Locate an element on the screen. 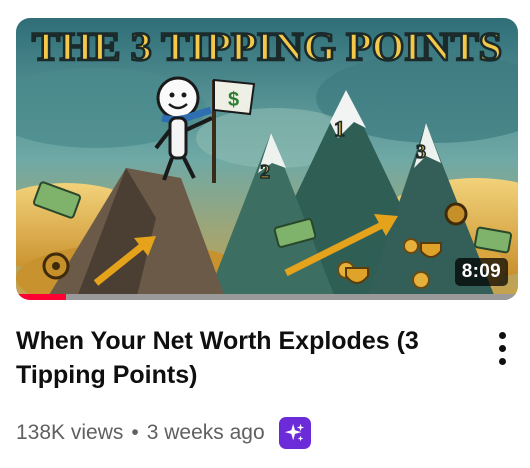 The image size is (530, 468). sparkle-icon-glyph is located at coordinates (294, 432).